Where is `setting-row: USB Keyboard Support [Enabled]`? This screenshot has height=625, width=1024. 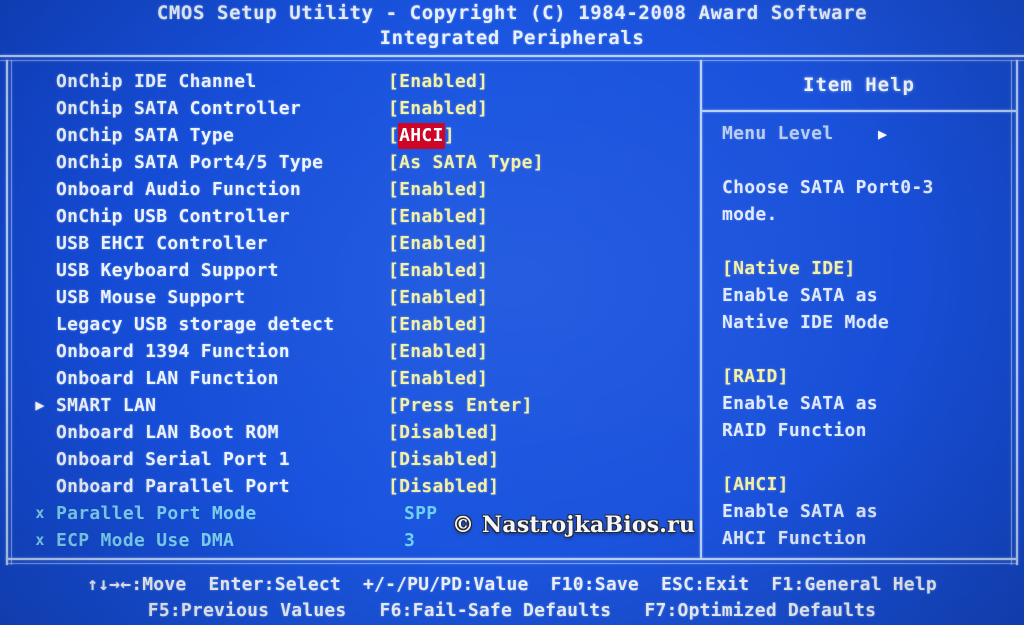 setting-row: USB Keyboard Support [Enabled] is located at coordinates (350, 270).